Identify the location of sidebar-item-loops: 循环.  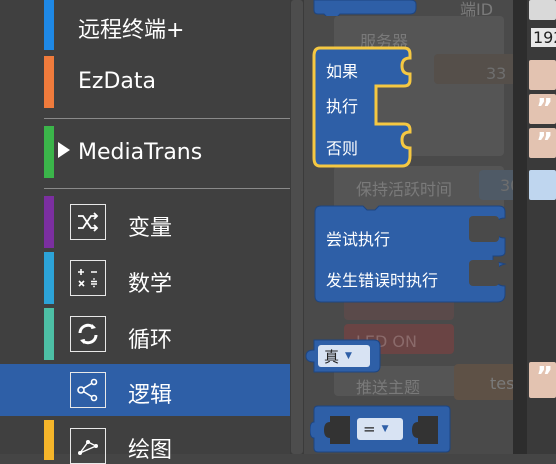
(145, 335).